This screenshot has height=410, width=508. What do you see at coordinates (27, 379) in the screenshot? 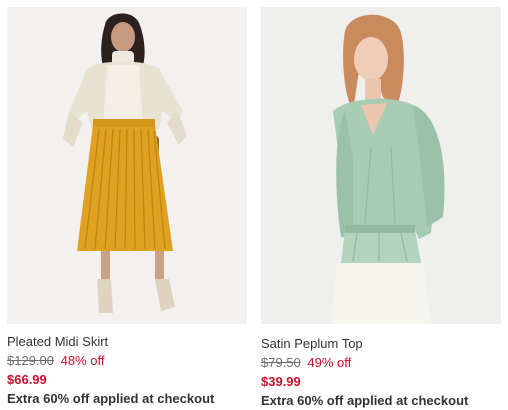
I see `sale-price: $66.99` at bounding box center [27, 379].